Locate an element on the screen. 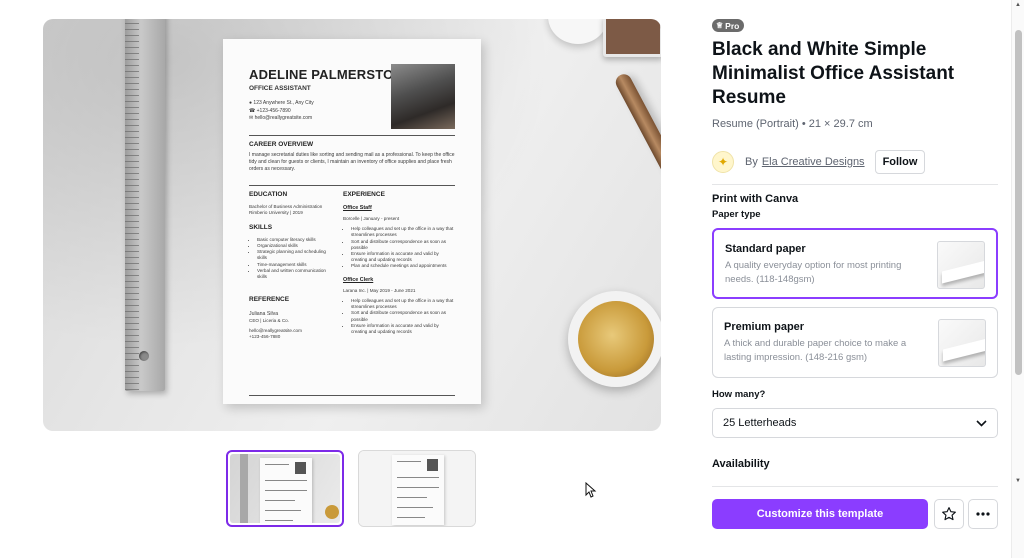  panel-scrollbar: ▲ ▼ is located at coordinates (1017, 279).